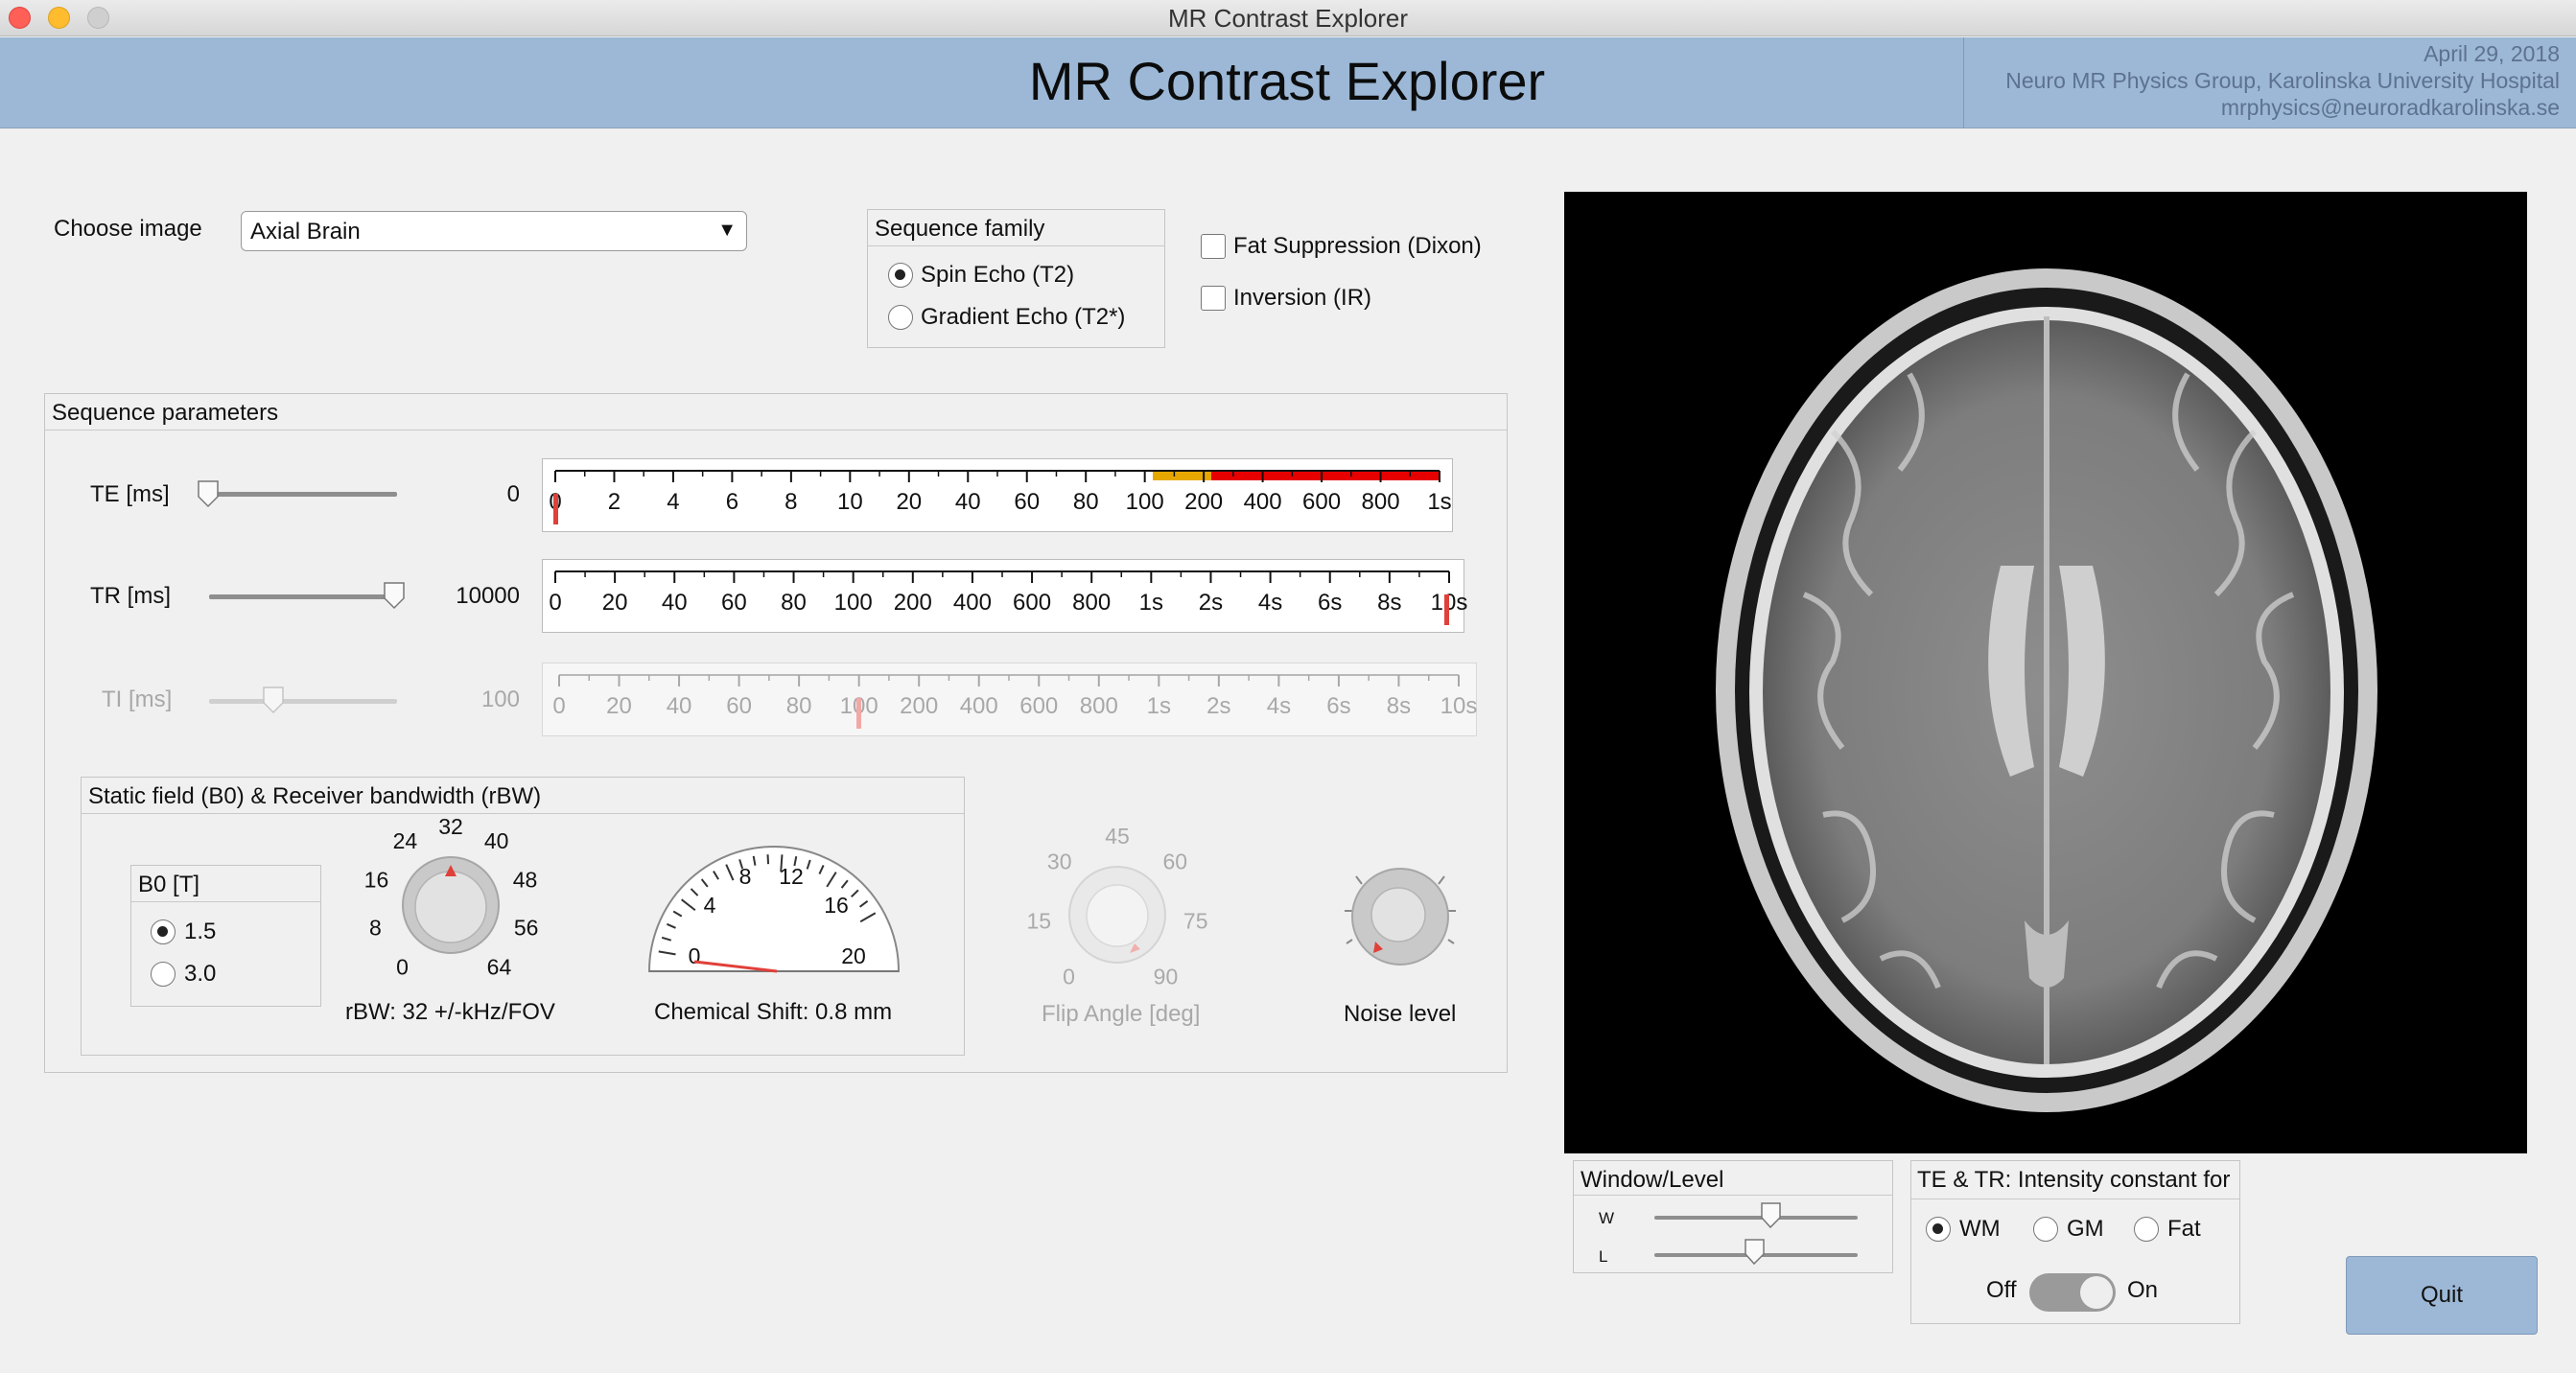 Image resolution: width=2576 pixels, height=1373 pixels. Describe the element at coordinates (1938, 1229) in the screenshot. I see `wm-radio` at that location.